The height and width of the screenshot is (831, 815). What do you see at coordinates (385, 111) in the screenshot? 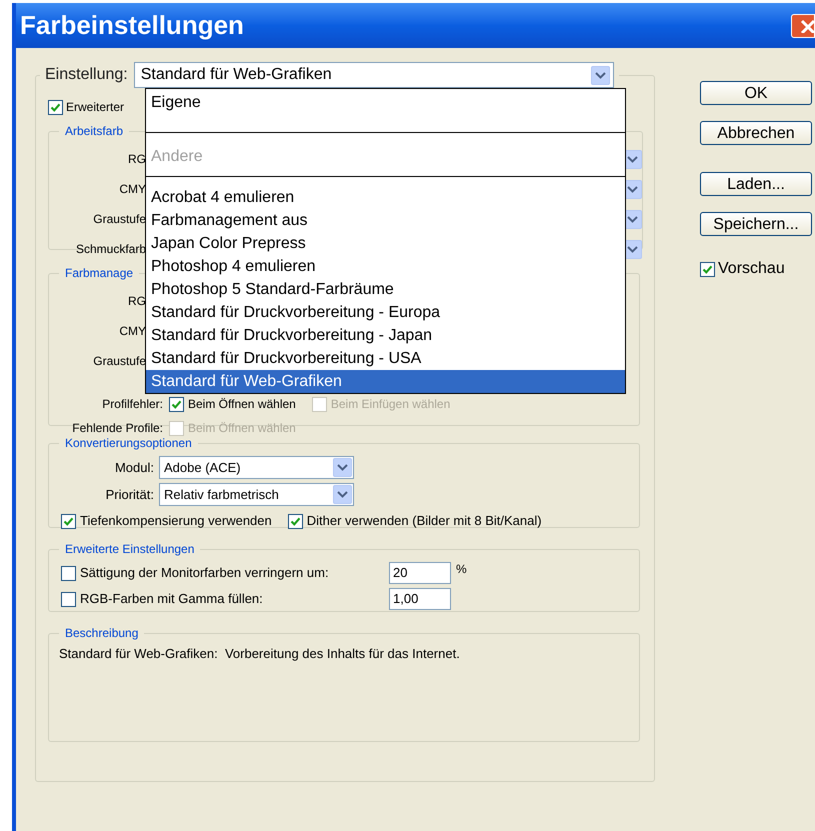
I see `menu-item: Eigene` at bounding box center [385, 111].